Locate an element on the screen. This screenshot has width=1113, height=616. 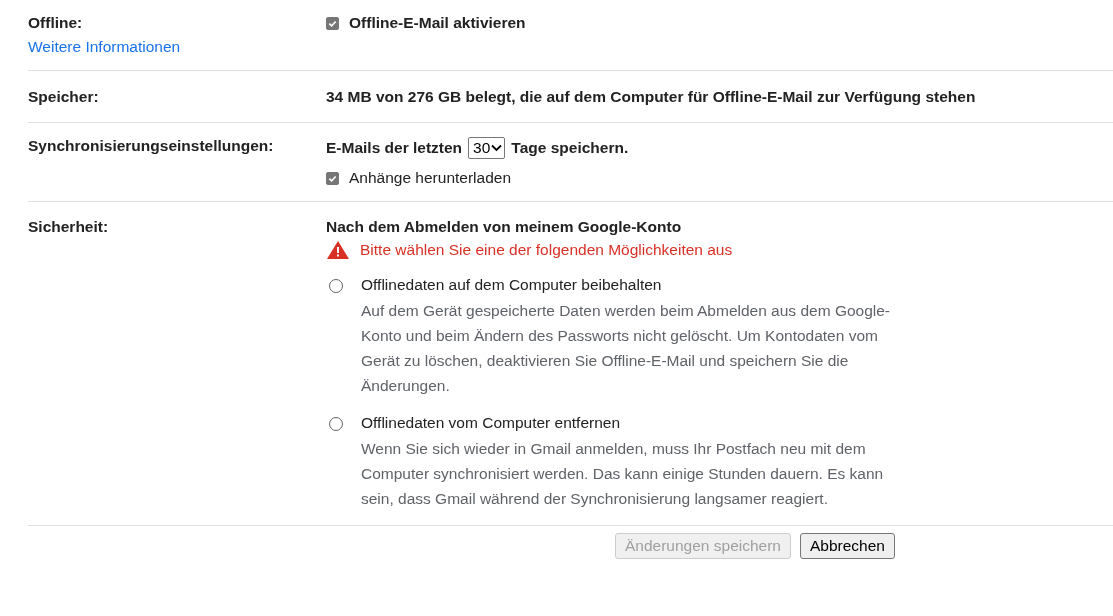
warning-text: Bitte wählen Sie eine der folgenden Möglichkeiten aus is located at coordinates (546, 250).